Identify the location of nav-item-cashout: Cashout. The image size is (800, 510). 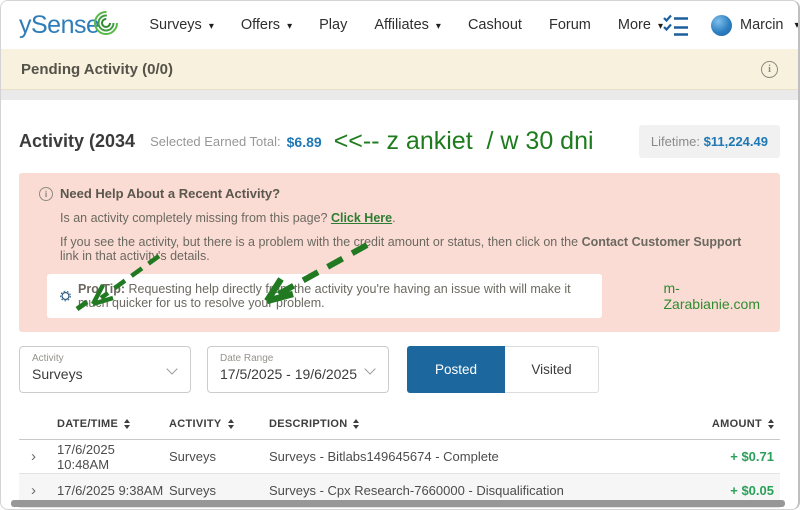
(495, 25).